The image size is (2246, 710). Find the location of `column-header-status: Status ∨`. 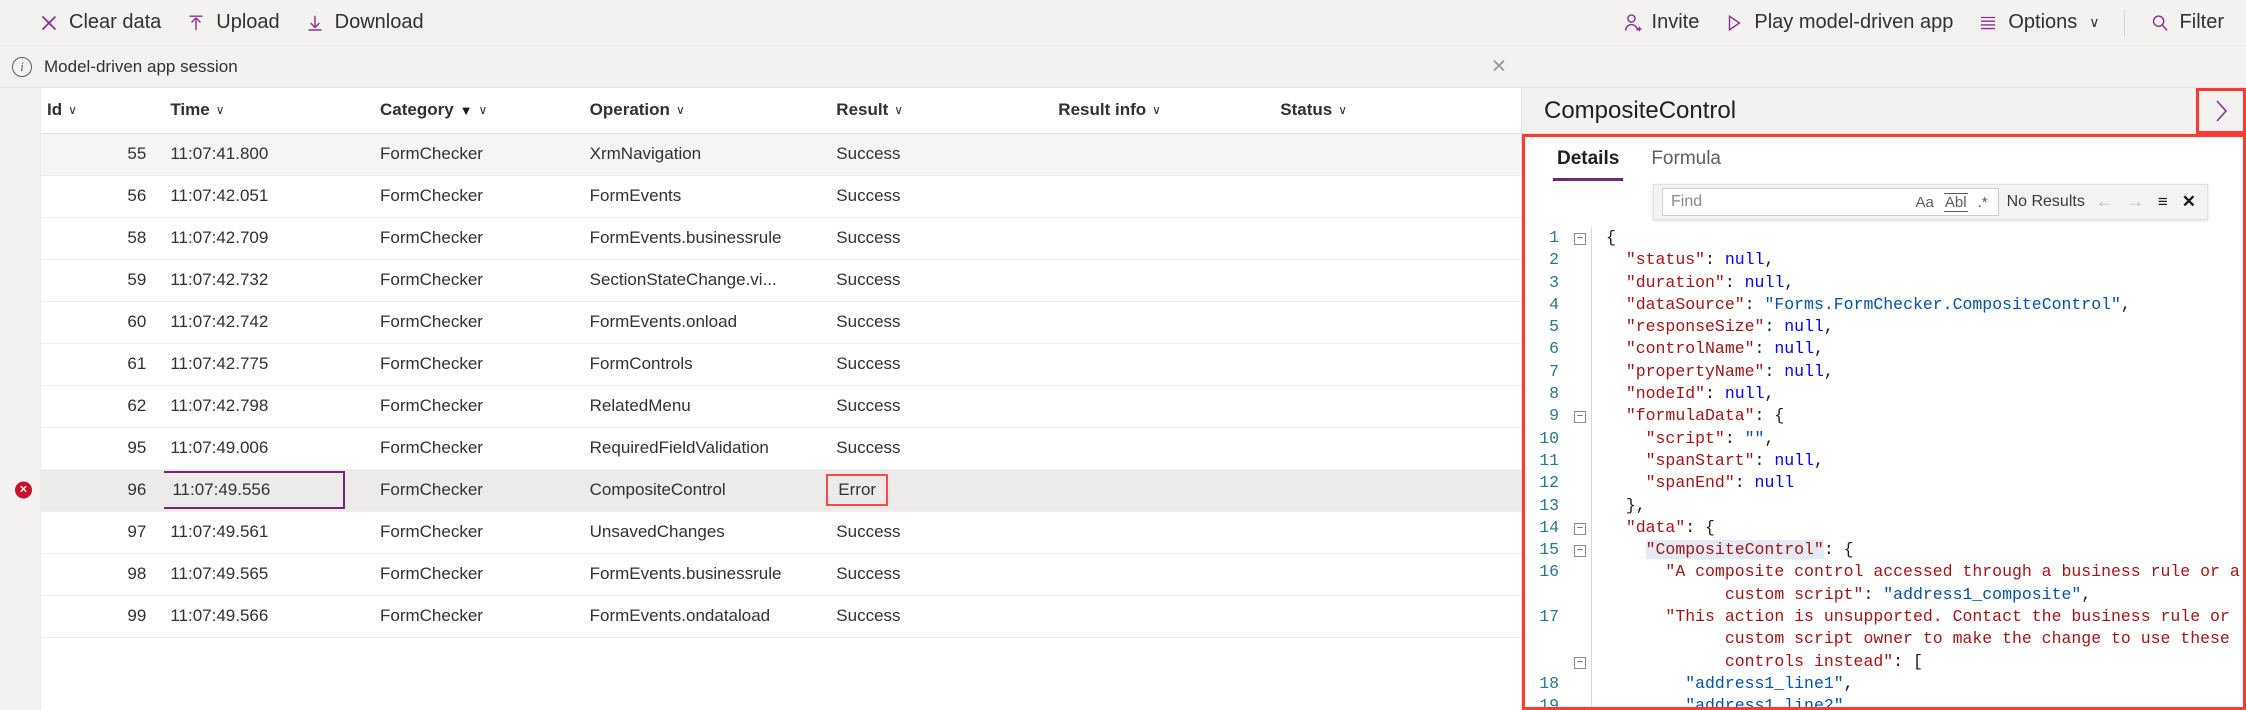

column-header-status: Status ∨ is located at coordinates (1397, 111).